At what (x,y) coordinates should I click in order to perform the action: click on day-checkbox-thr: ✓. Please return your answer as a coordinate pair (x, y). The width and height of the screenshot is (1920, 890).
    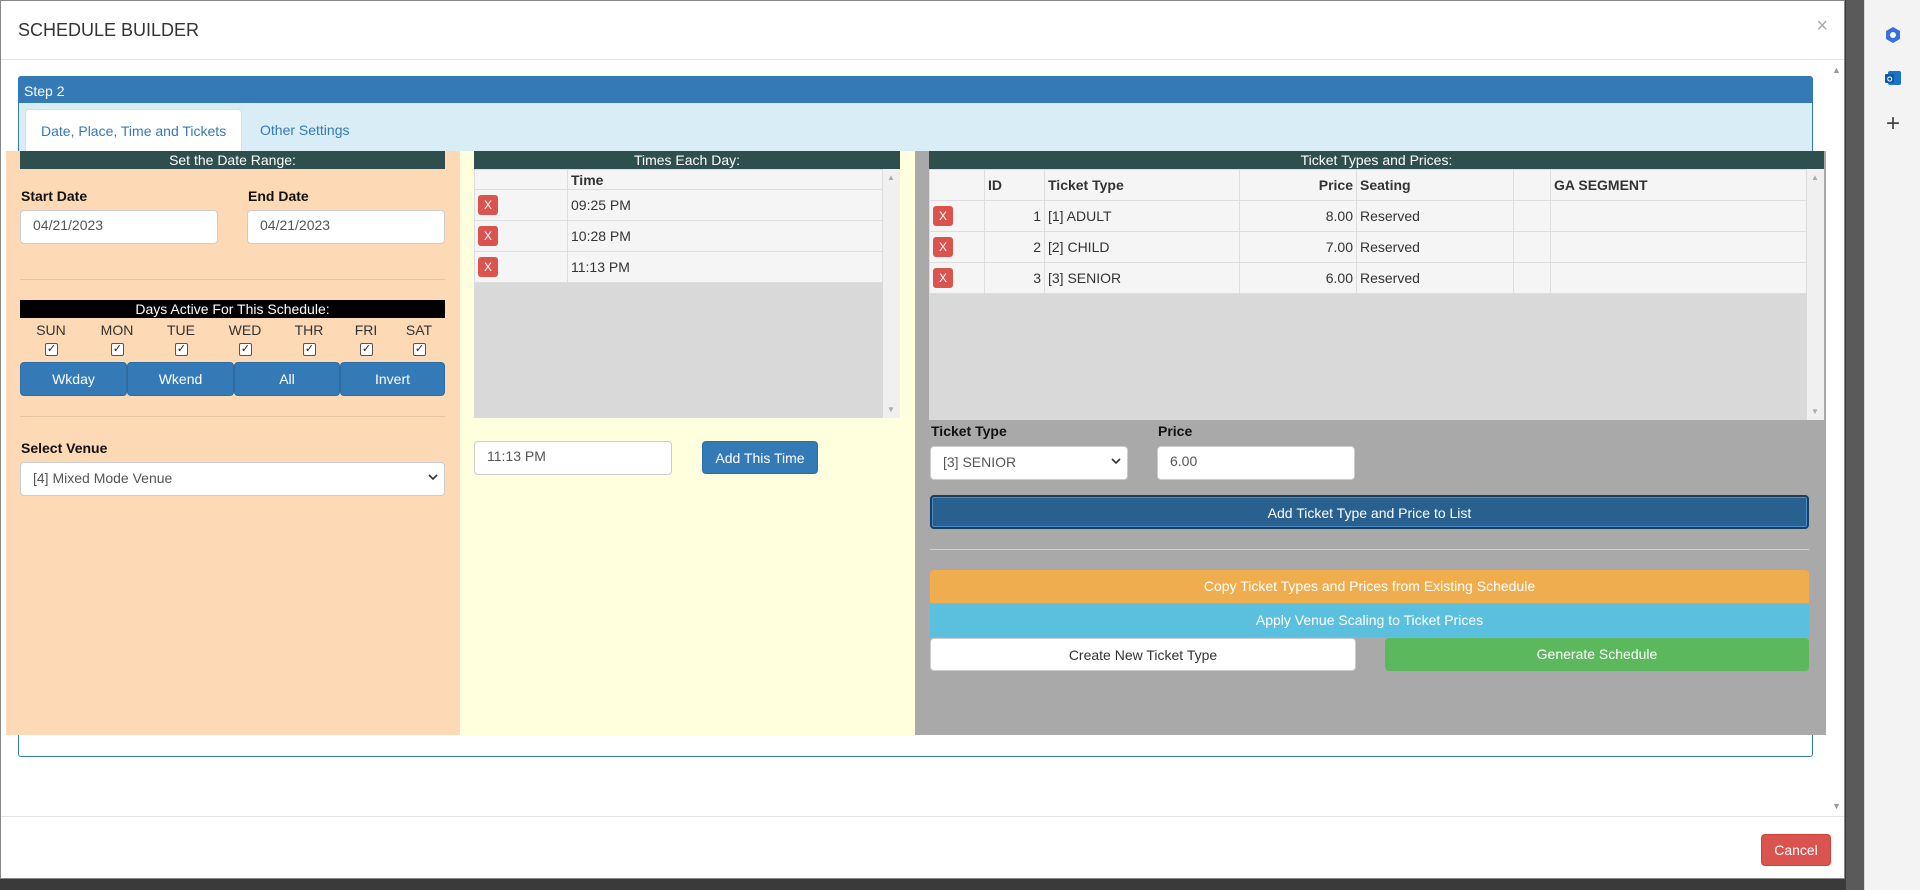
    Looking at the image, I should click on (309, 349).